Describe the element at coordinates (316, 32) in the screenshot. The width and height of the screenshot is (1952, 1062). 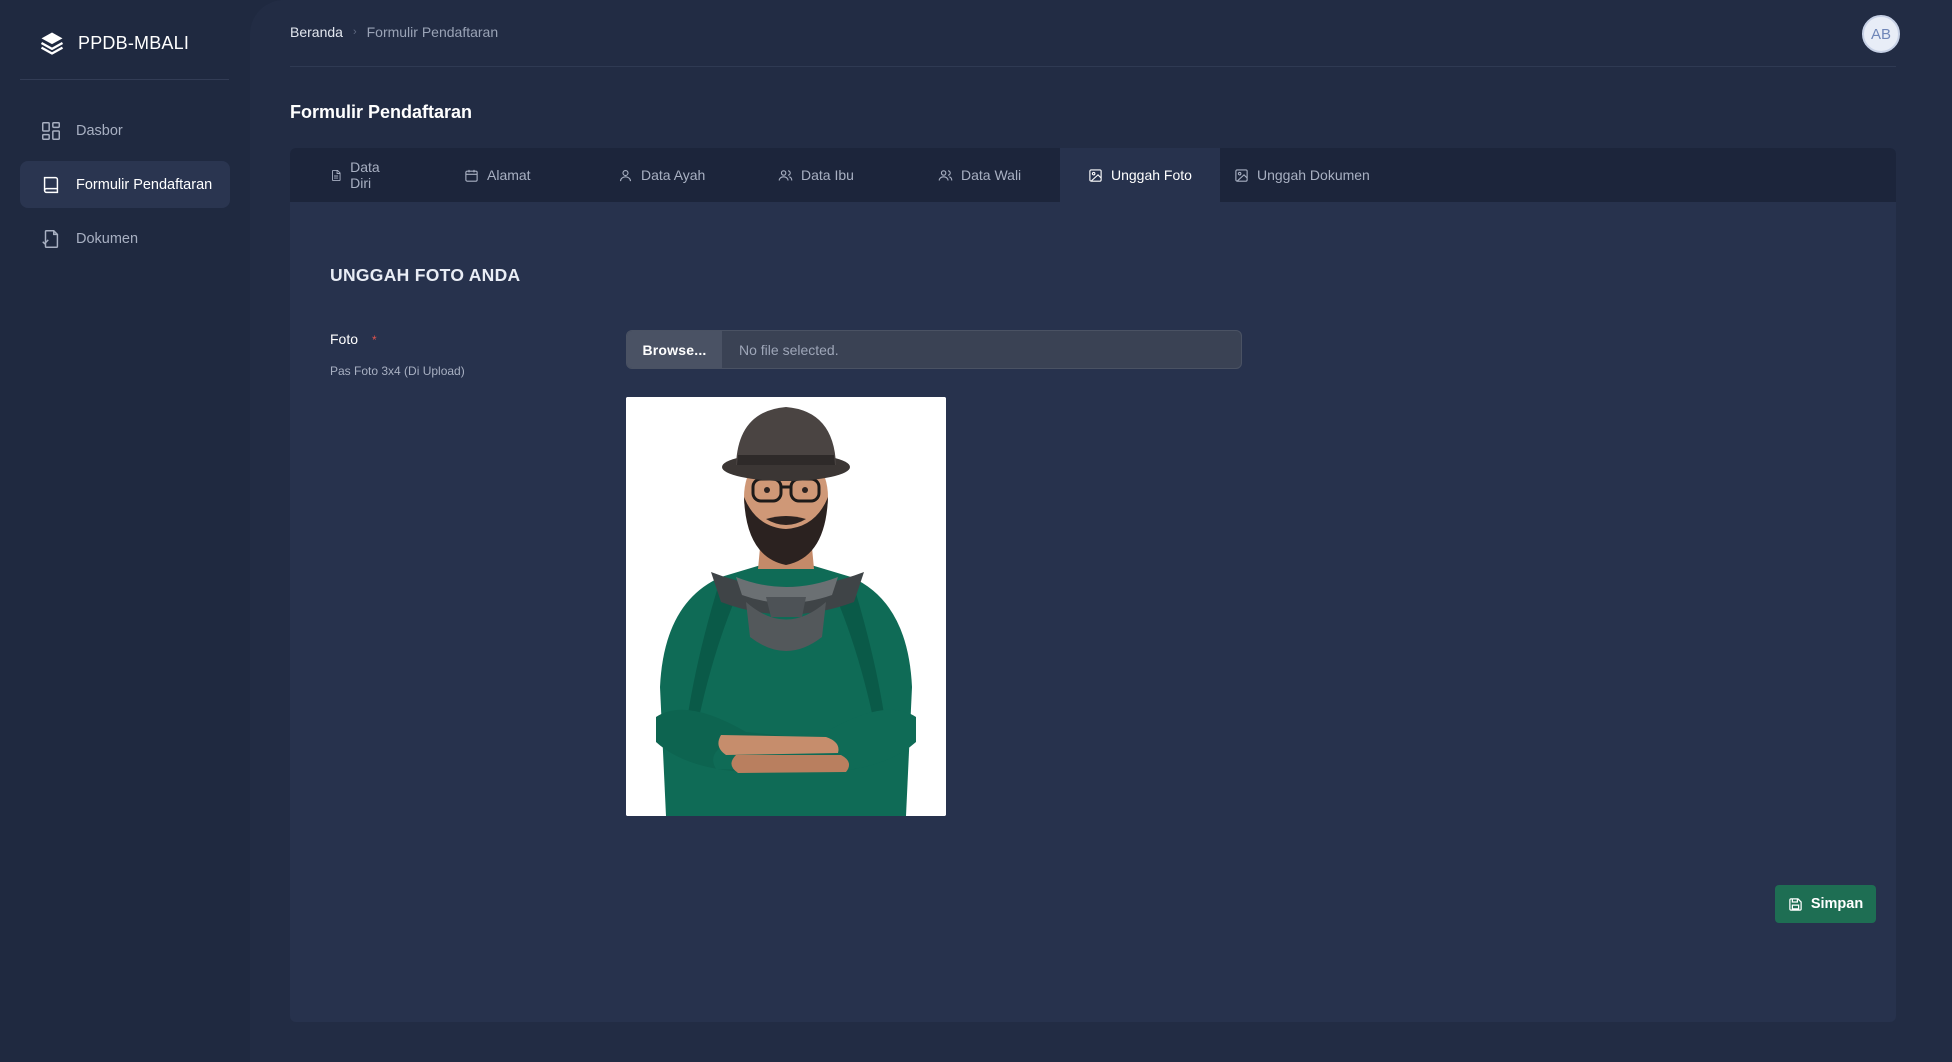
I see `breadcrumb-home: Beranda` at that location.